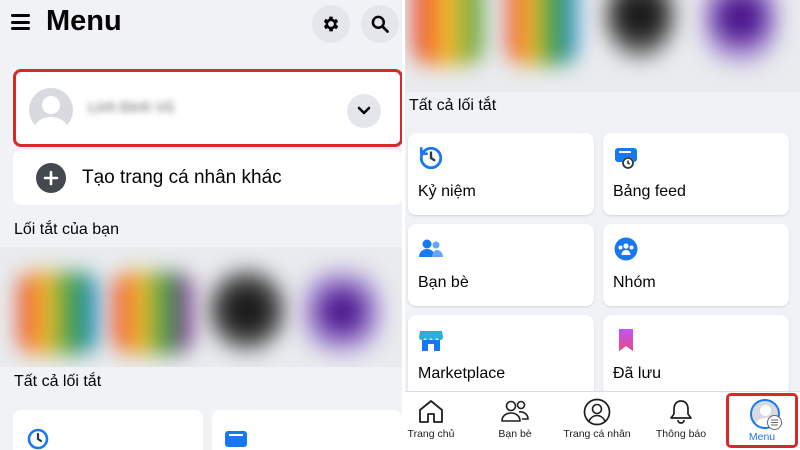  Describe the element at coordinates (51, 110) in the screenshot. I see `avatar` at that location.